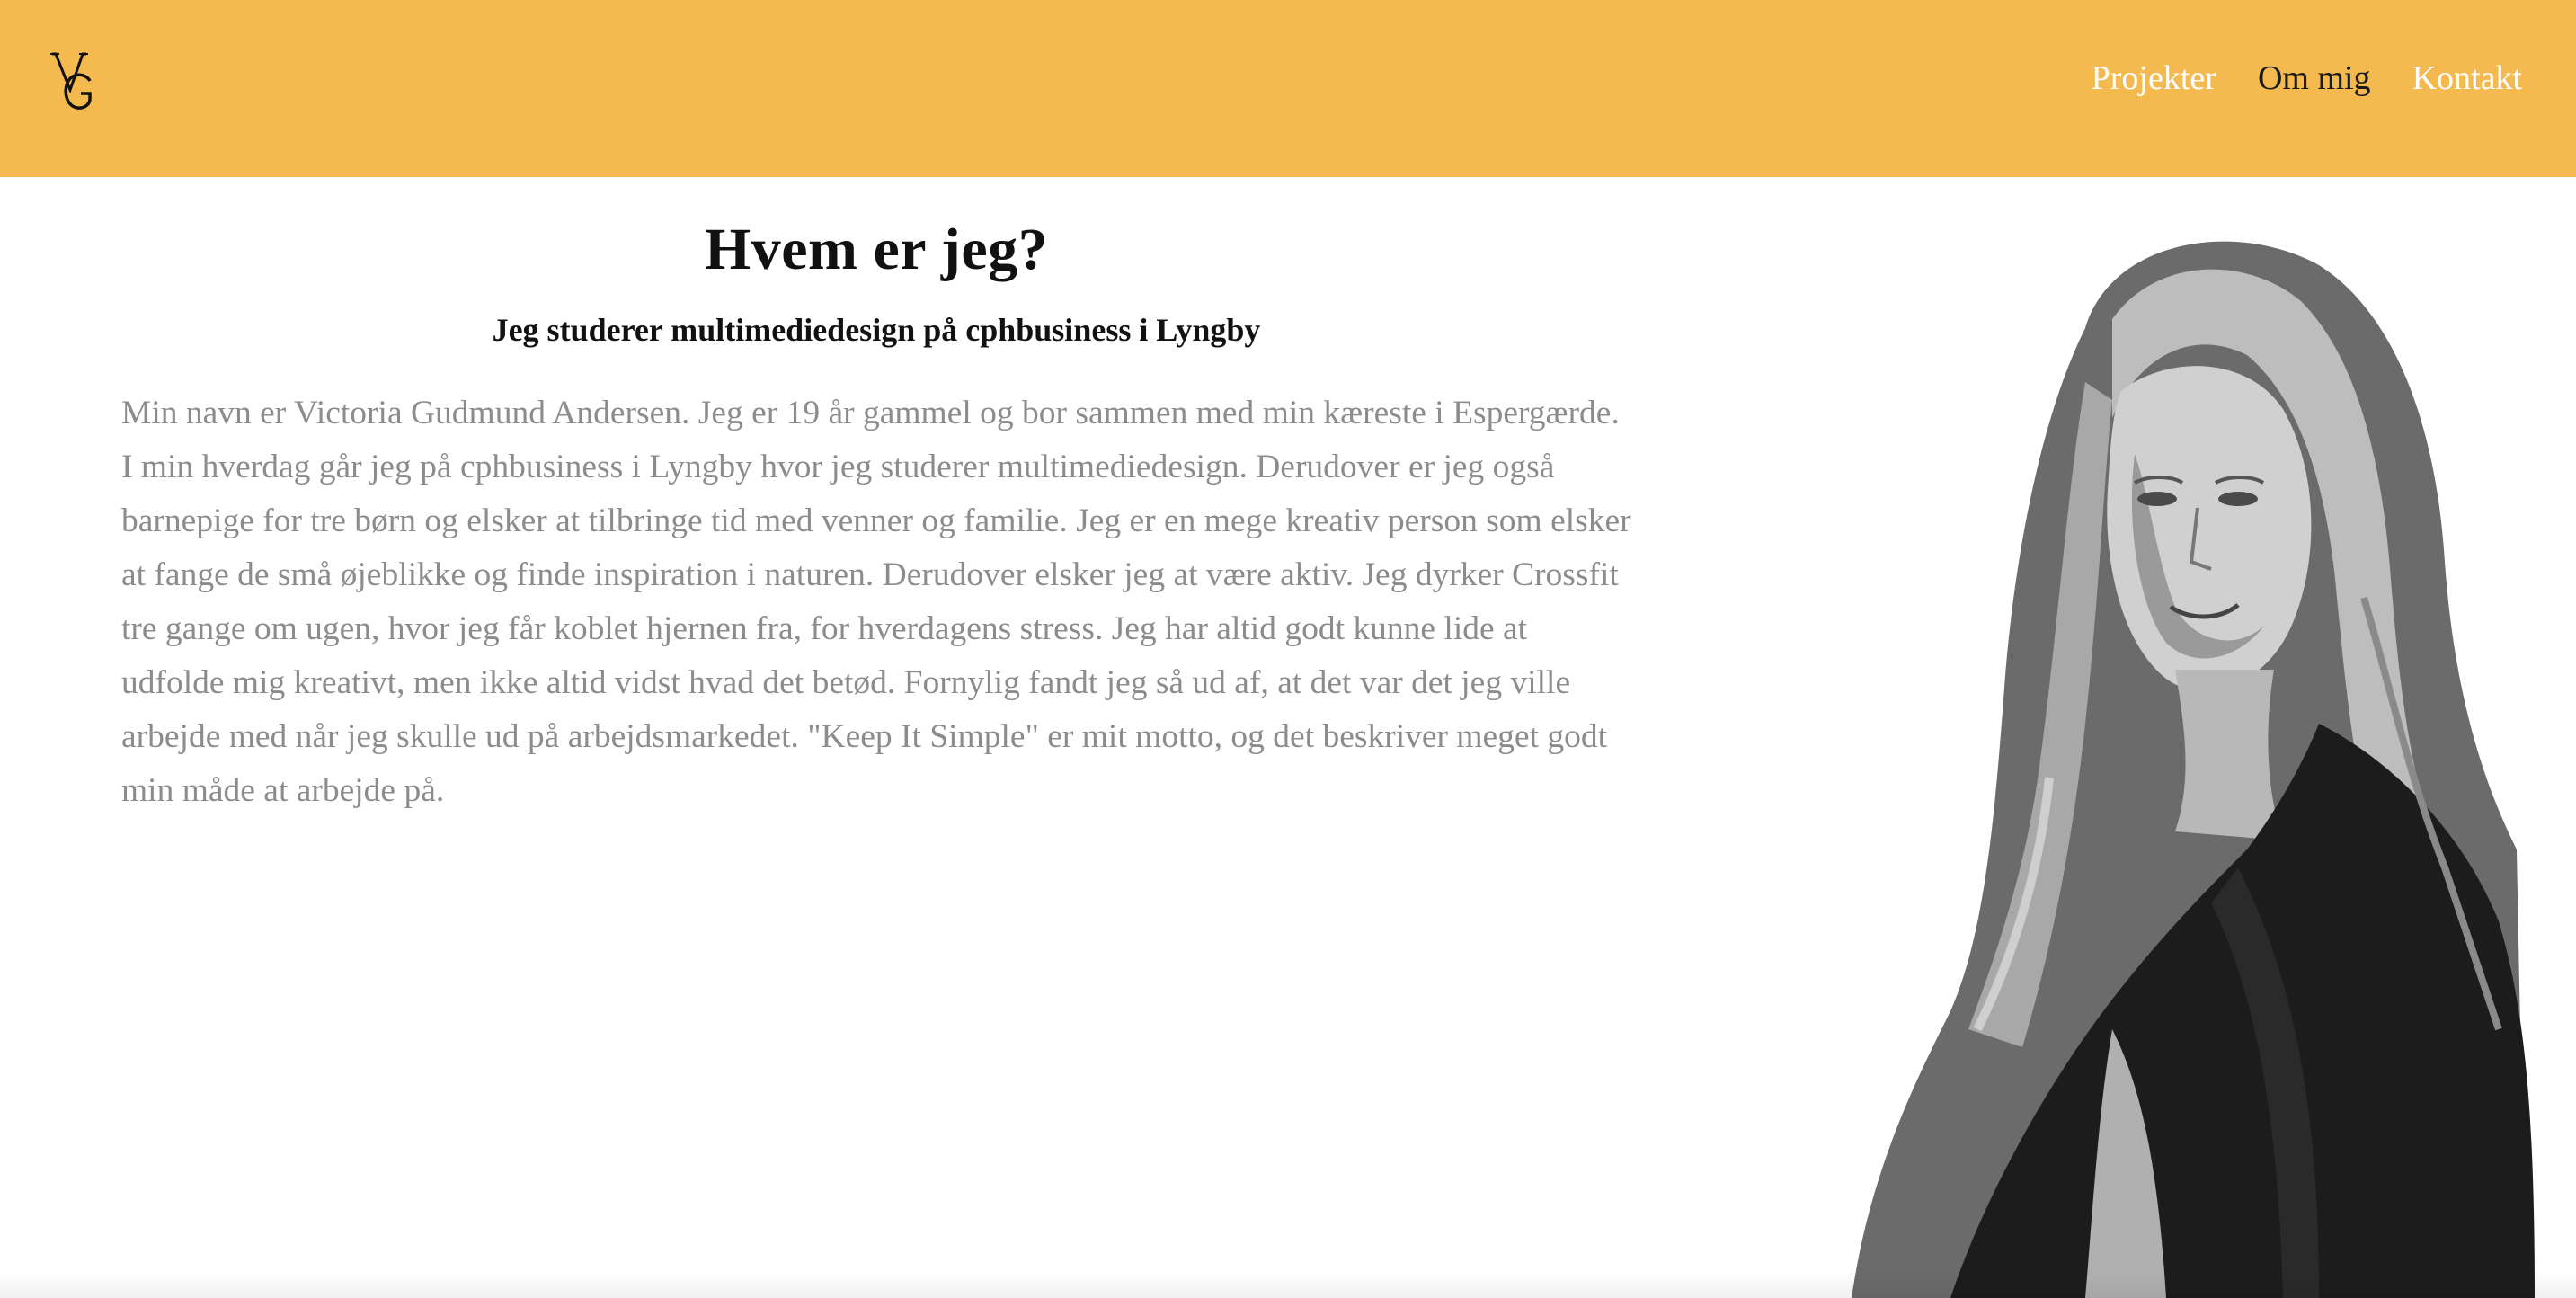 The height and width of the screenshot is (1298, 2576). What do you see at coordinates (876, 249) in the screenshot?
I see `page-title: Hvem er jeg?` at bounding box center [876, 249].